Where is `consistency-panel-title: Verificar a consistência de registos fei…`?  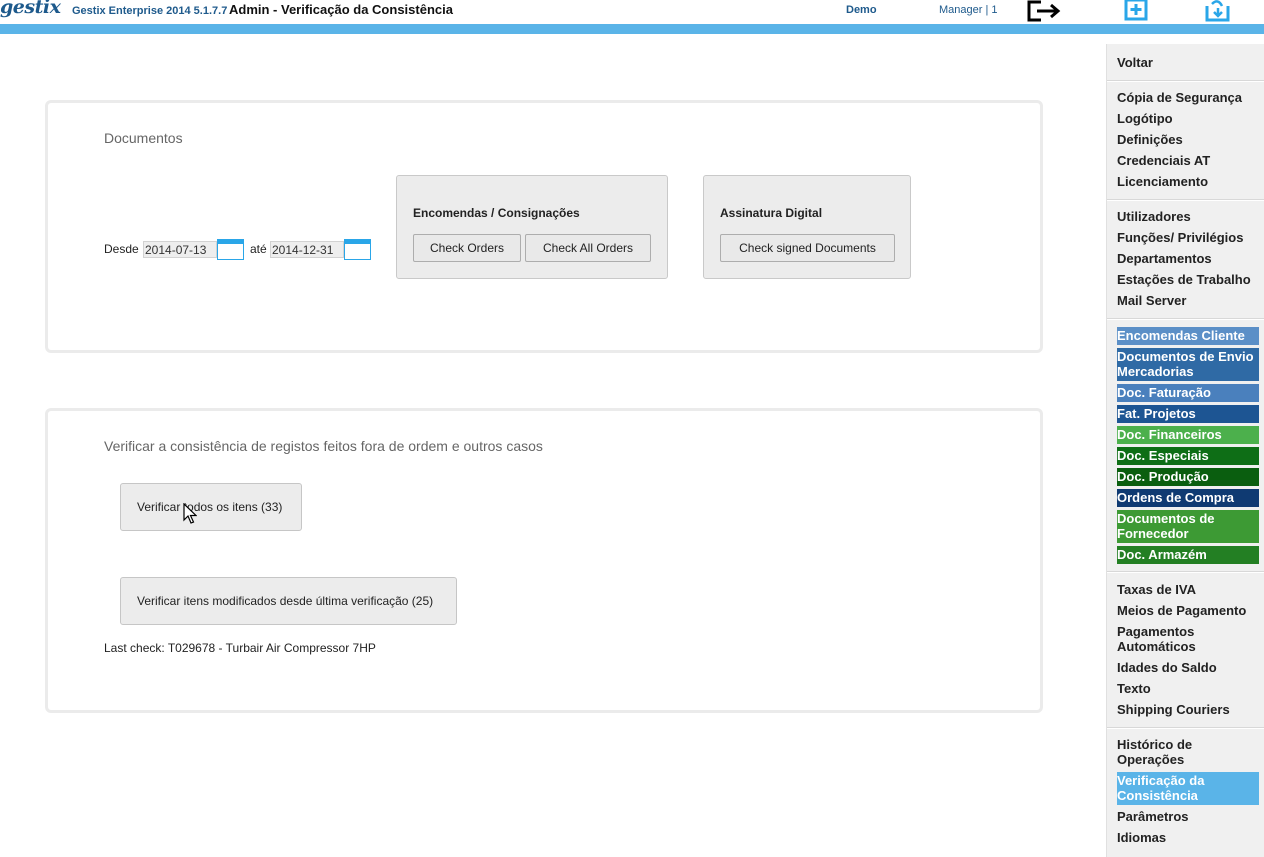 consistency-panel-title: Verificar a consistência de registos fei… is located at coordinates (323, 446).